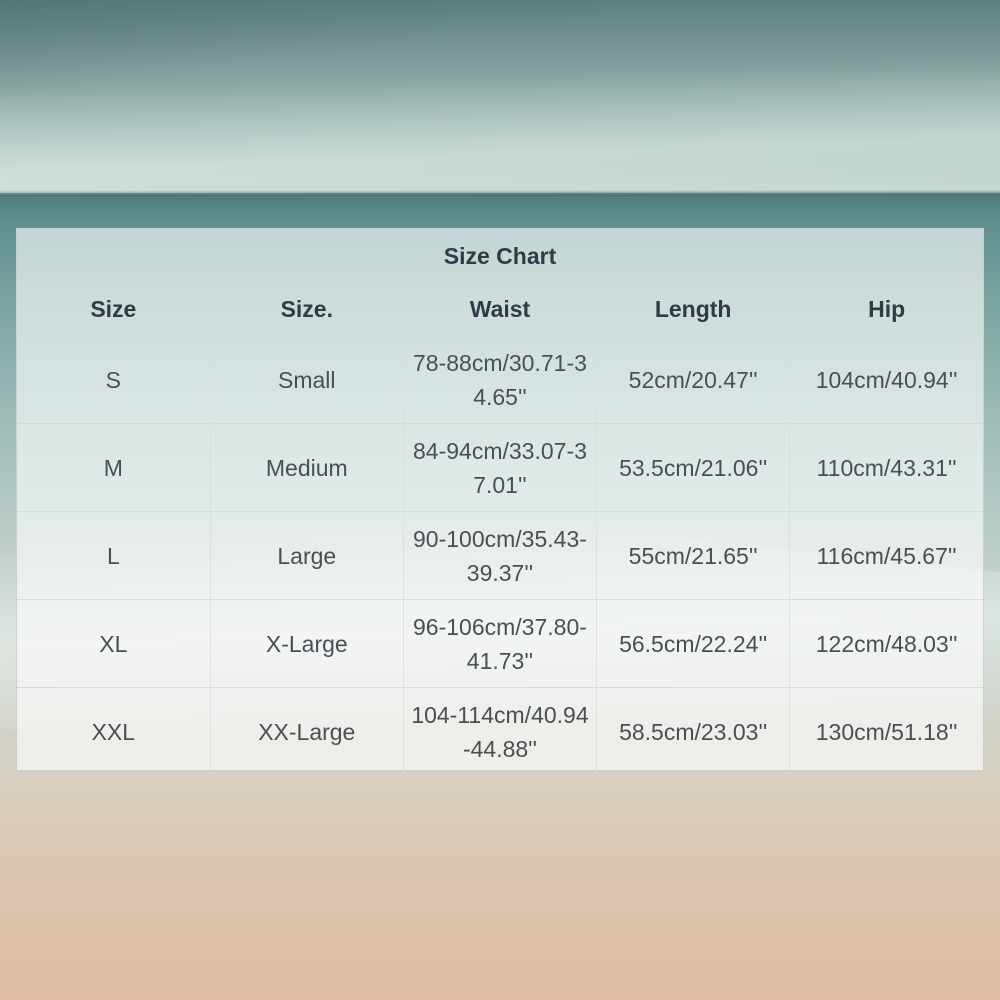 This screenshot has width=1000, height=1000. Describe the element at coordinates (114, 731) in the screenshot. I see `cell-size: XXL` at that location.